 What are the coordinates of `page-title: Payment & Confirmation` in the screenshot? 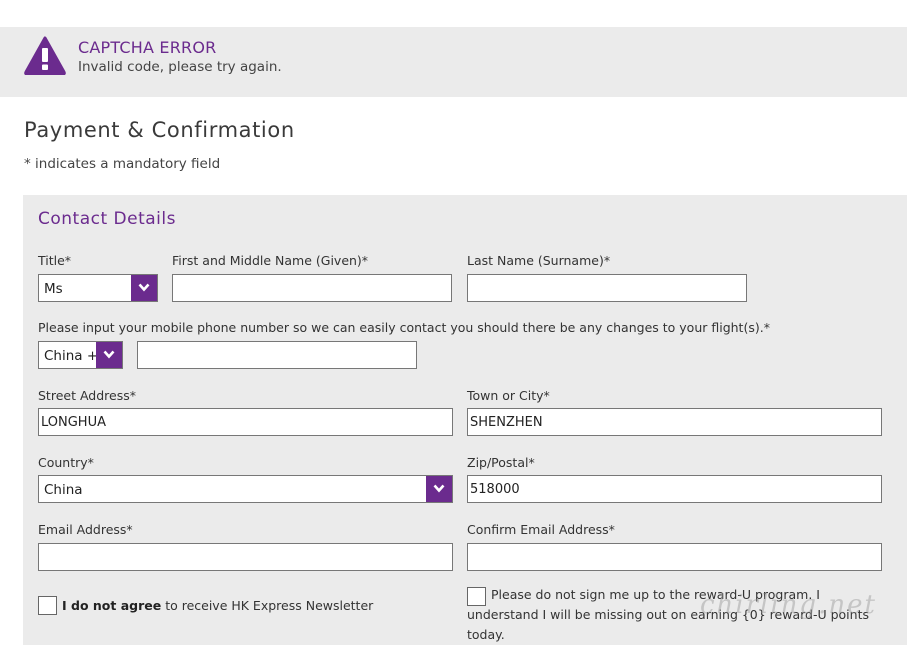 It's located at (159, 130).